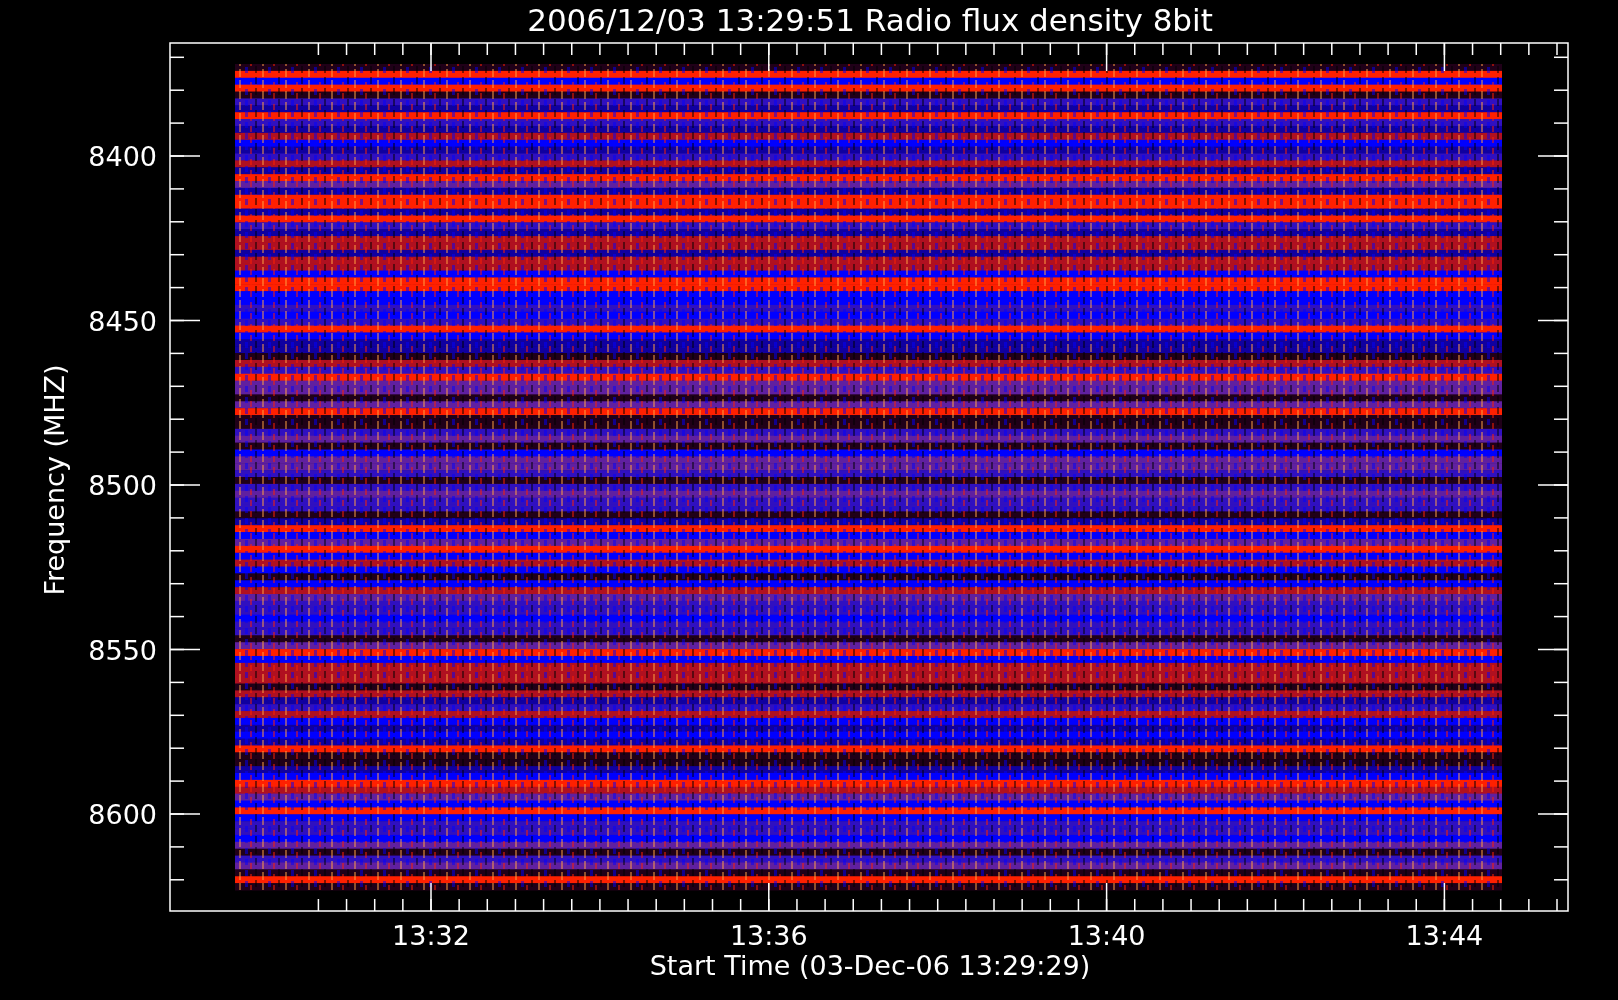  I want to click on y-axis-label: Frequency (MHZ), so click(54, 480).